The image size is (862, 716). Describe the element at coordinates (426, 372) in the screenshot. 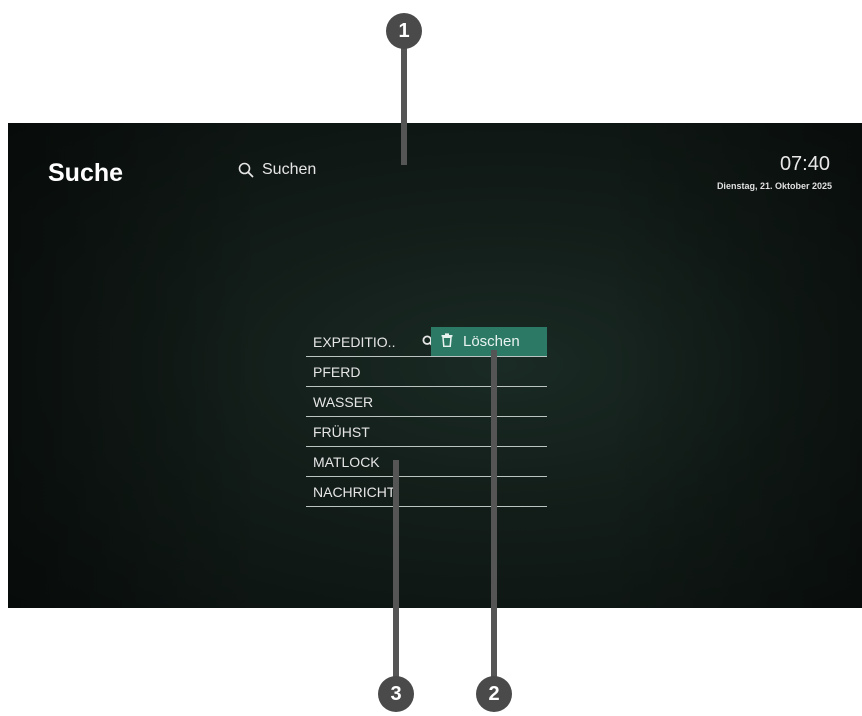

I see `history-item: PFERD` at that location.